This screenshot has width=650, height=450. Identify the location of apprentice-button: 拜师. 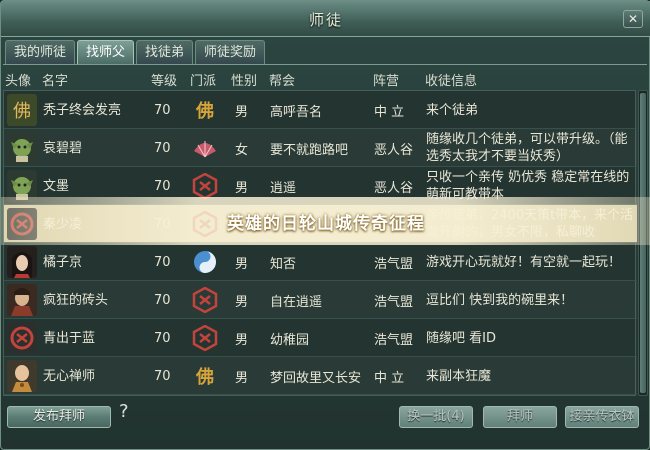
(520, 417).